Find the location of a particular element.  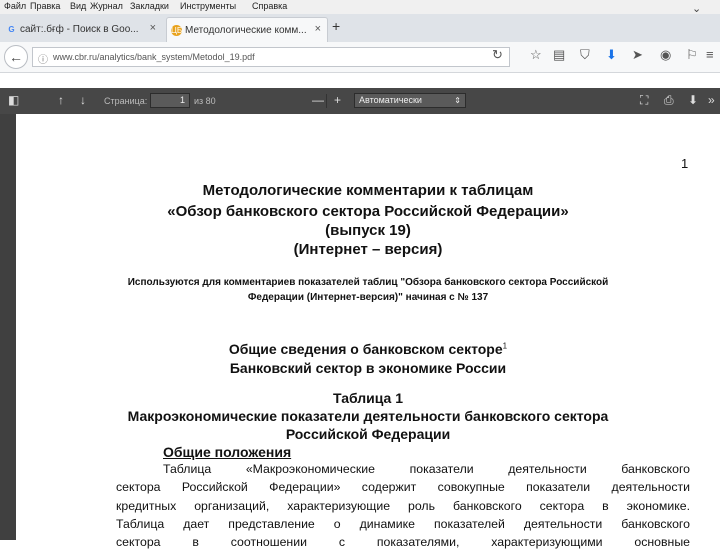

back-arrow-icon: ← is located at coordinates (16, 57).